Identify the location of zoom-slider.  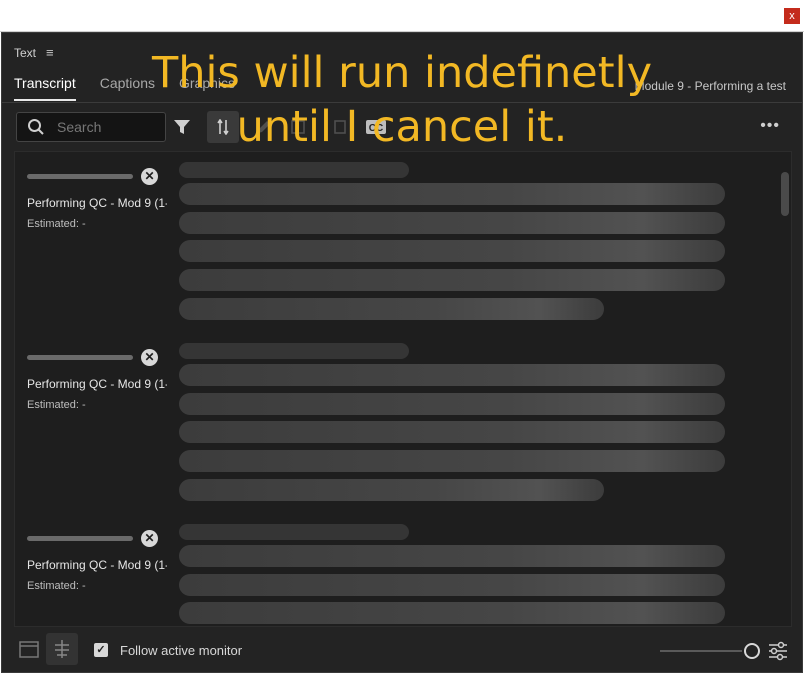
(701, 651).